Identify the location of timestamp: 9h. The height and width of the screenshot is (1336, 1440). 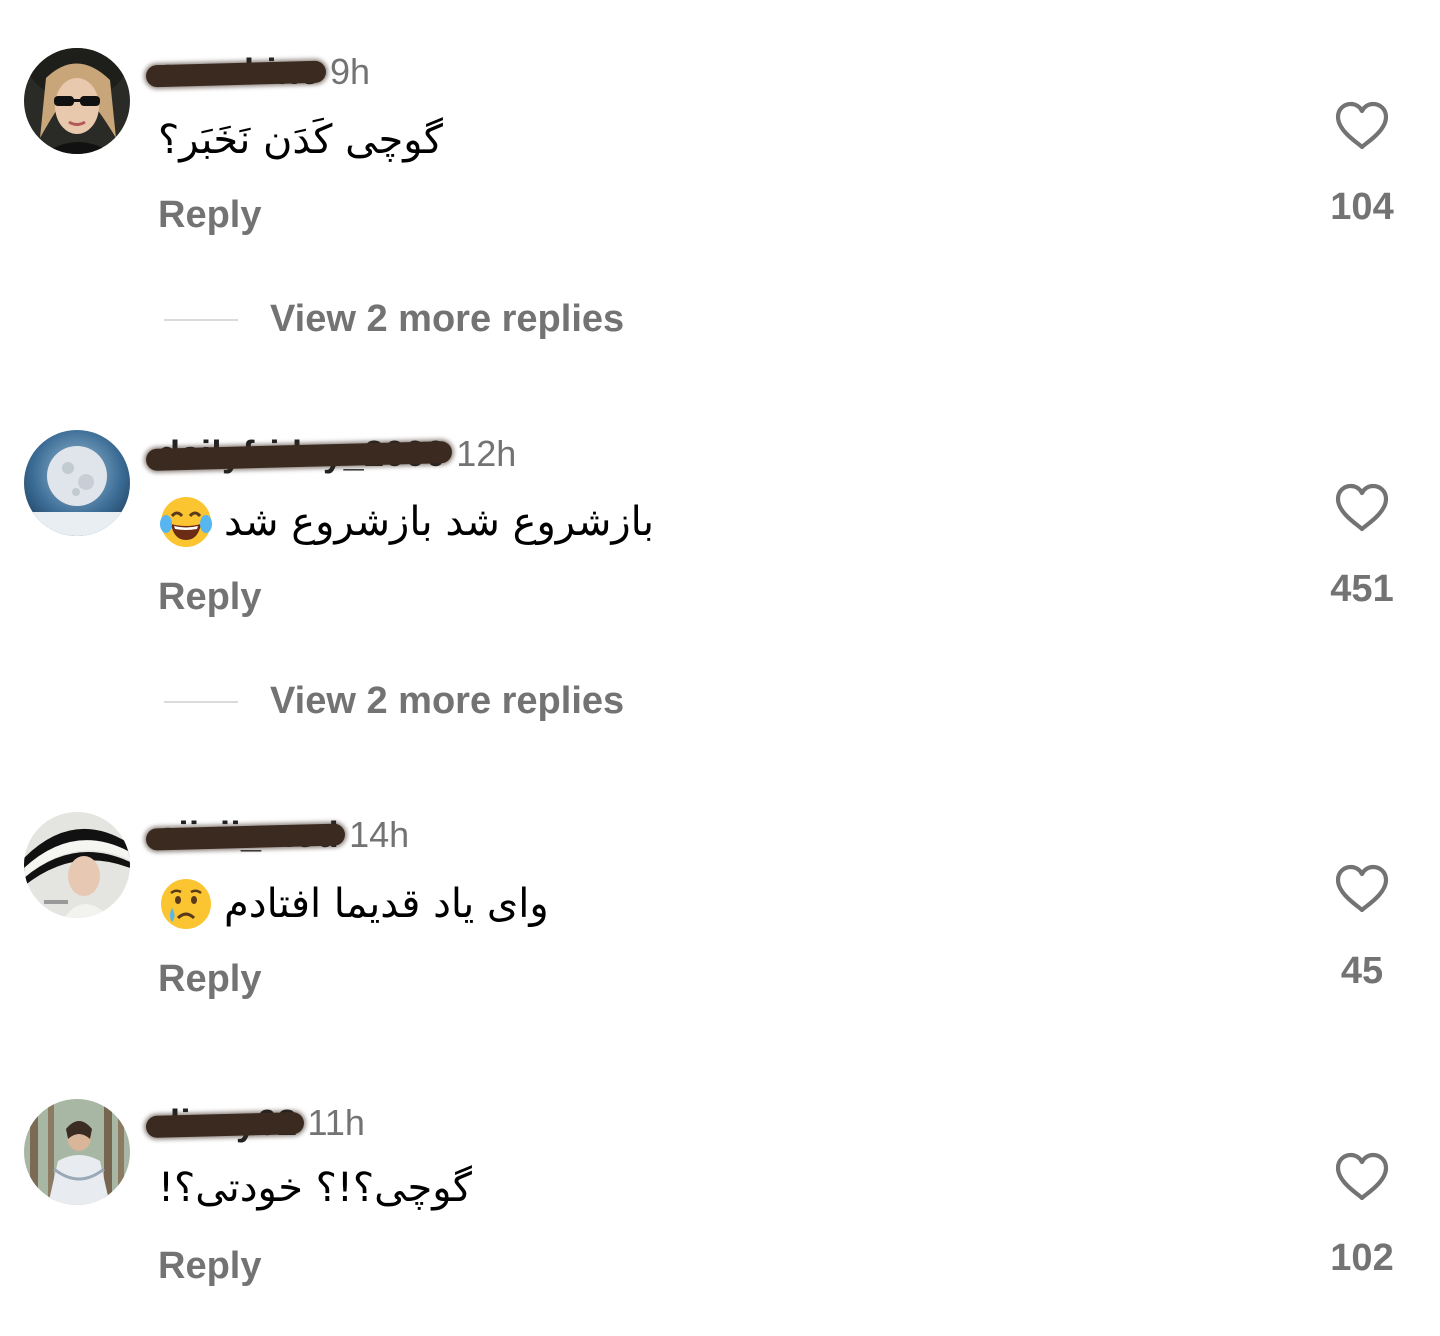
(350, 71).